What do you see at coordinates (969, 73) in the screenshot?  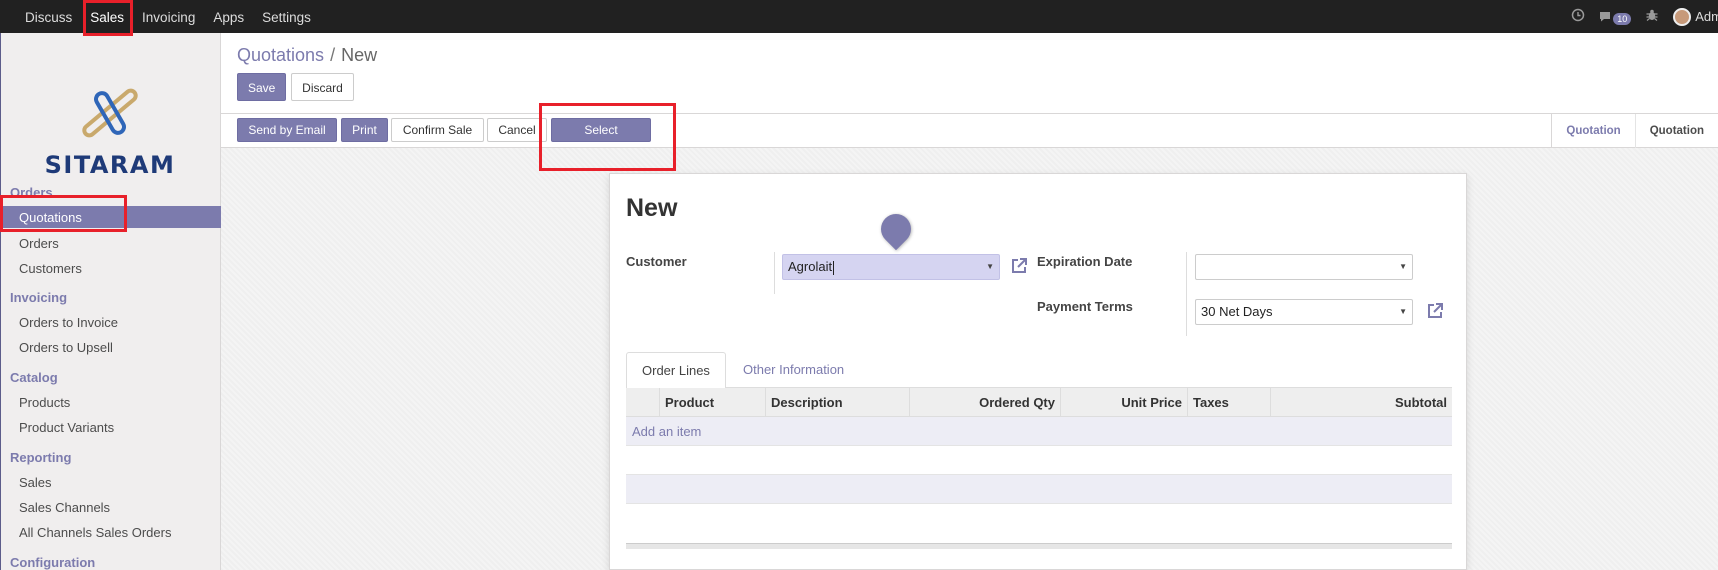 I see `control-panel: Quotations / New Save Discard` at bounding box center [969, 73].